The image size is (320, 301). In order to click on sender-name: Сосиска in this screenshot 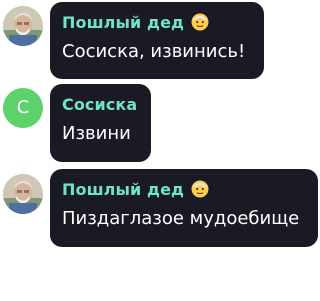, I will do `click(99, 104)`.